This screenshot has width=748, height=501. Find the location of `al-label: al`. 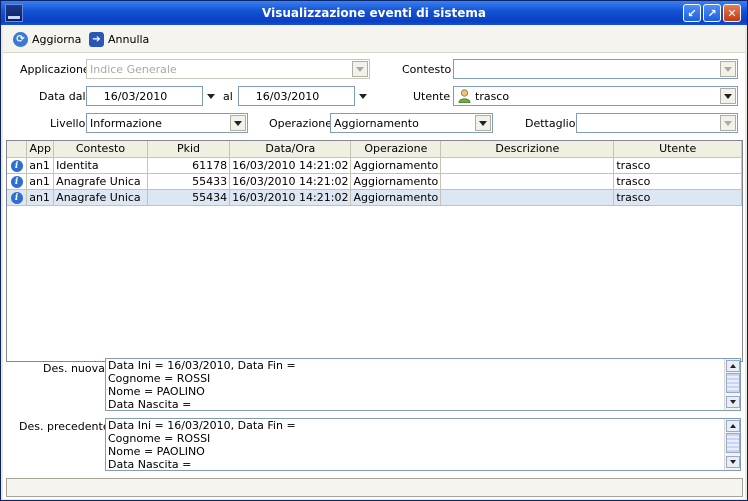

al-label: al is located at coordinates (228, 96).